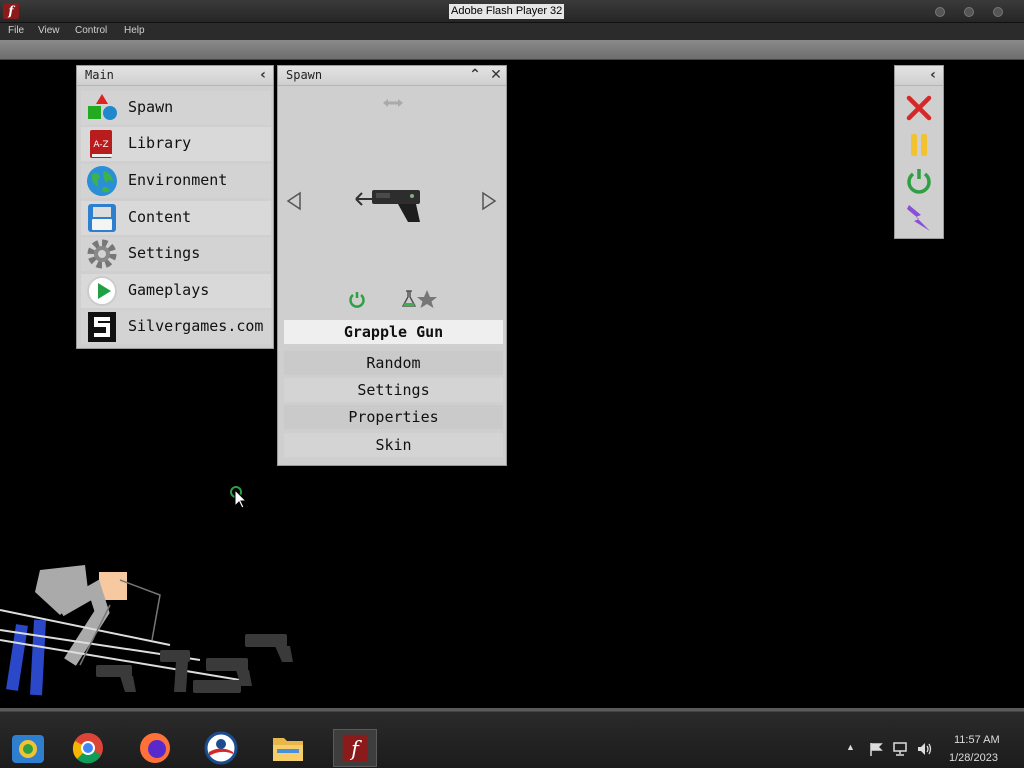 The image size is (1024, 768). Describe the element at coordinates (919, 145) in the screenshot. I see `pause-icon` at that location.